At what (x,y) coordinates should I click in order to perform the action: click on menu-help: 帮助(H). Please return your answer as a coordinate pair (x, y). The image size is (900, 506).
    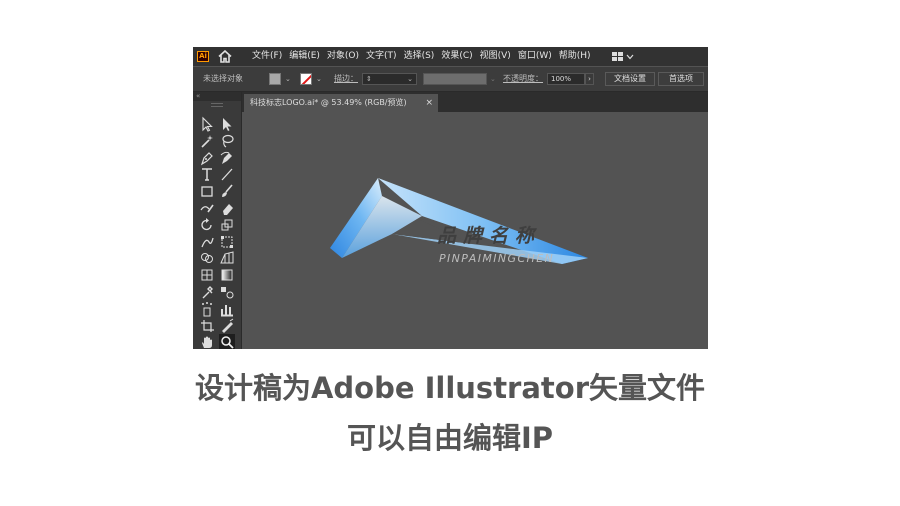
    Looking at the image, I should click on (575, 56).